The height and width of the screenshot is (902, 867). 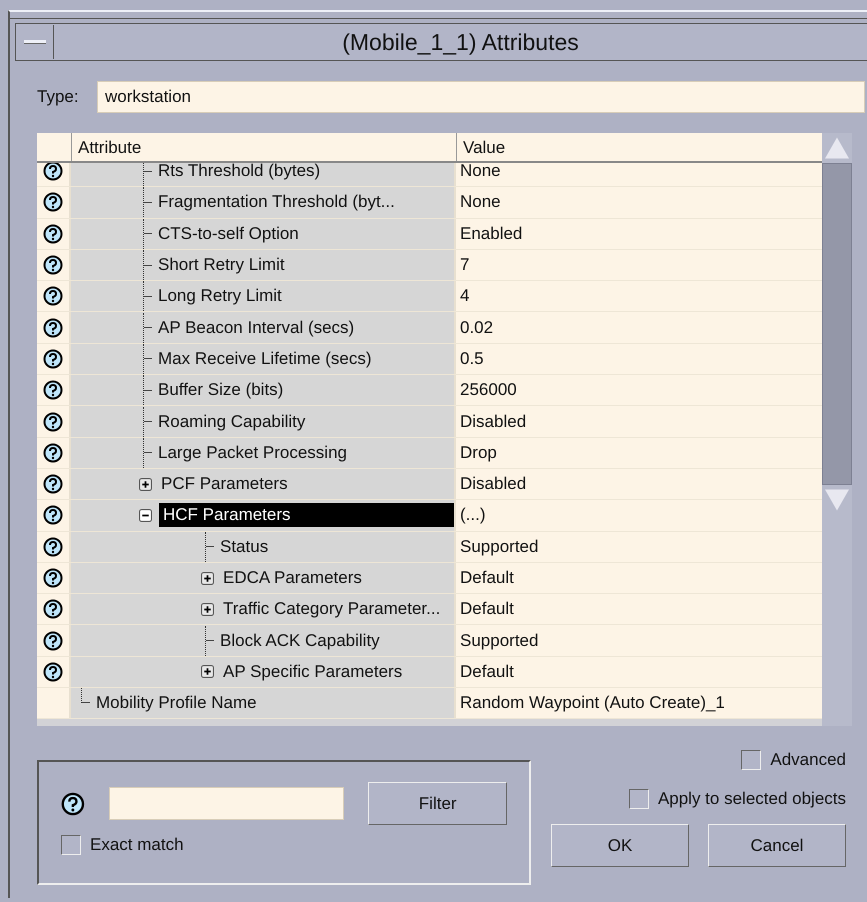 What do you see at coordinates (220, 390) in the screenshot?
I see `attribute-name: Buffer Size (bits)` at bounding box center [220, 390].